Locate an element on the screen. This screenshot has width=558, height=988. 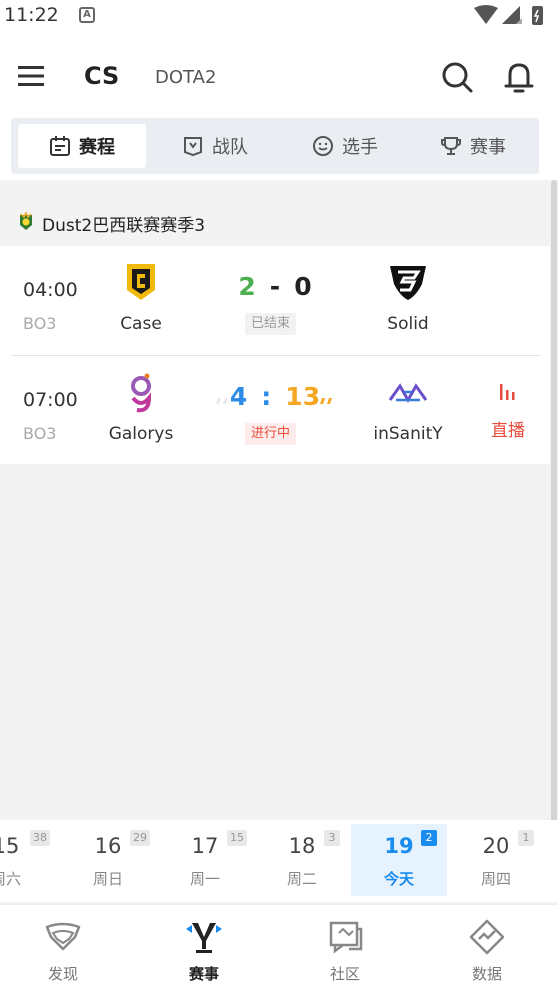
match-score: 2 - 0 is located at coordinates (275, 286).